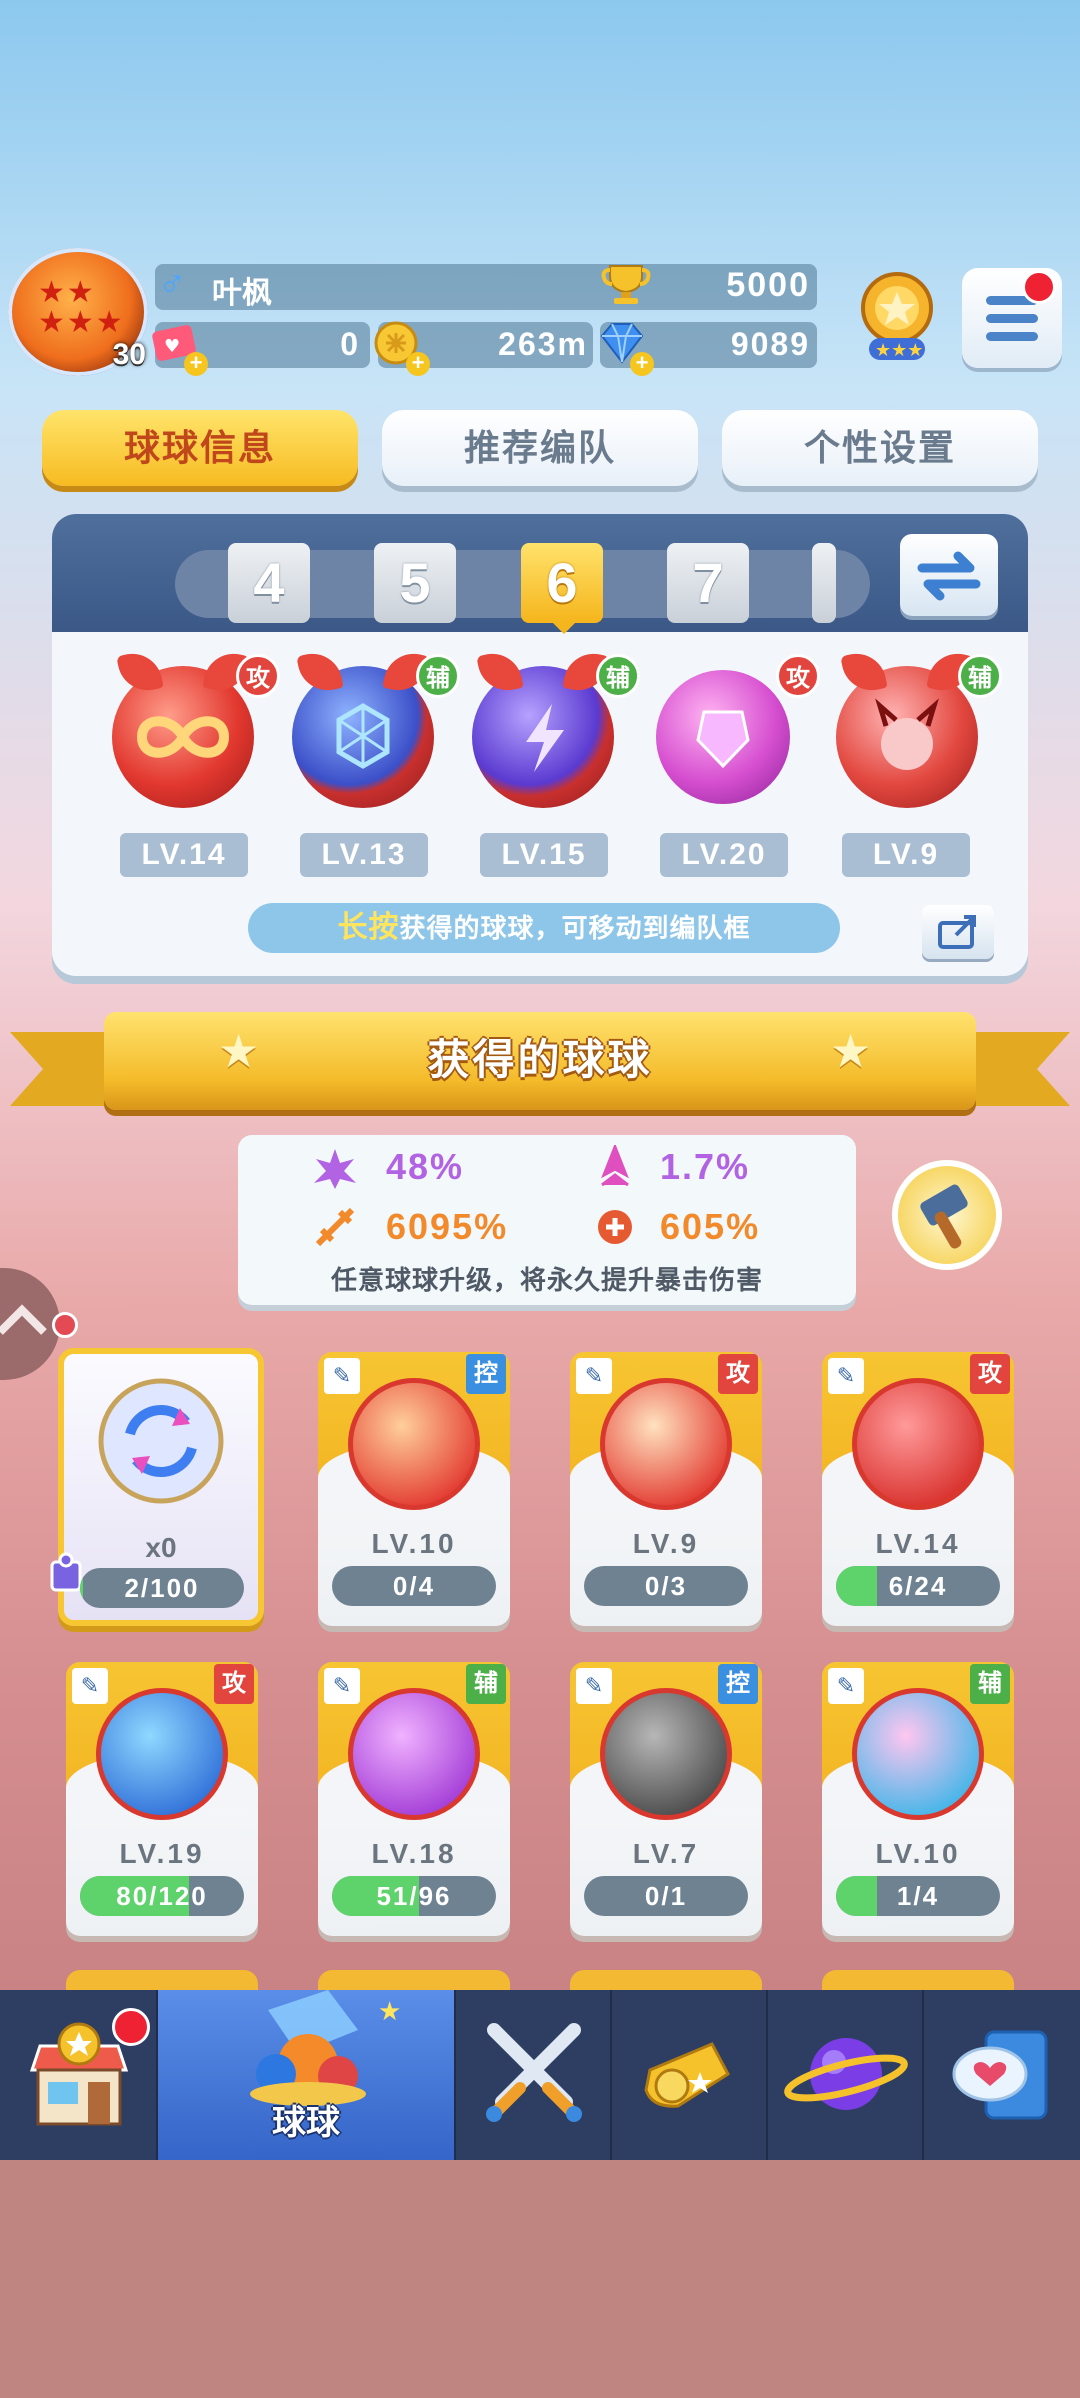  What do you see at coordinates (642, 364) in the screenshot?
I see `add-gem-icon: +` at bounding box center [642, 364].